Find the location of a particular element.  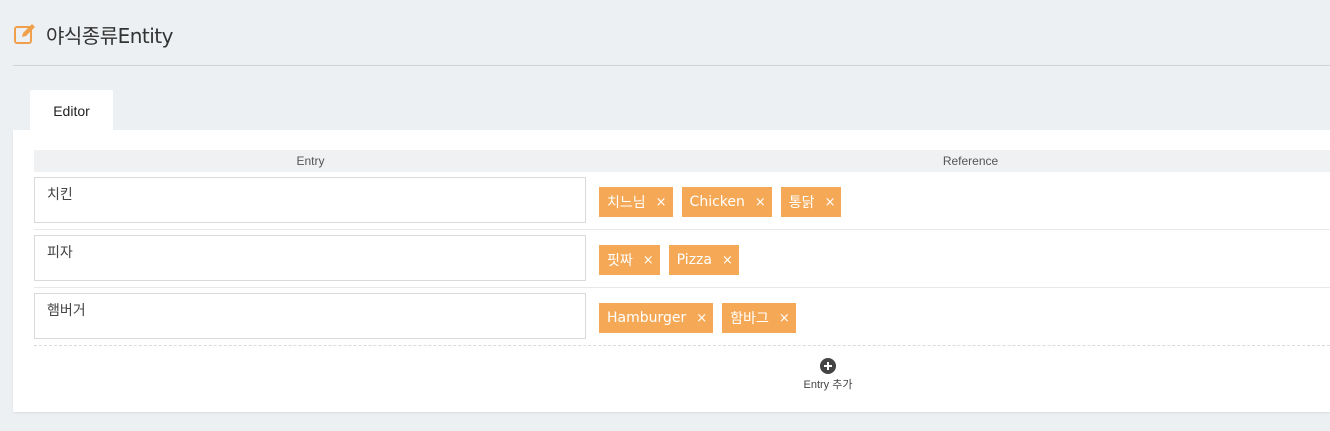

reference-tag: Chicken × is located at coordinates (726, 202).